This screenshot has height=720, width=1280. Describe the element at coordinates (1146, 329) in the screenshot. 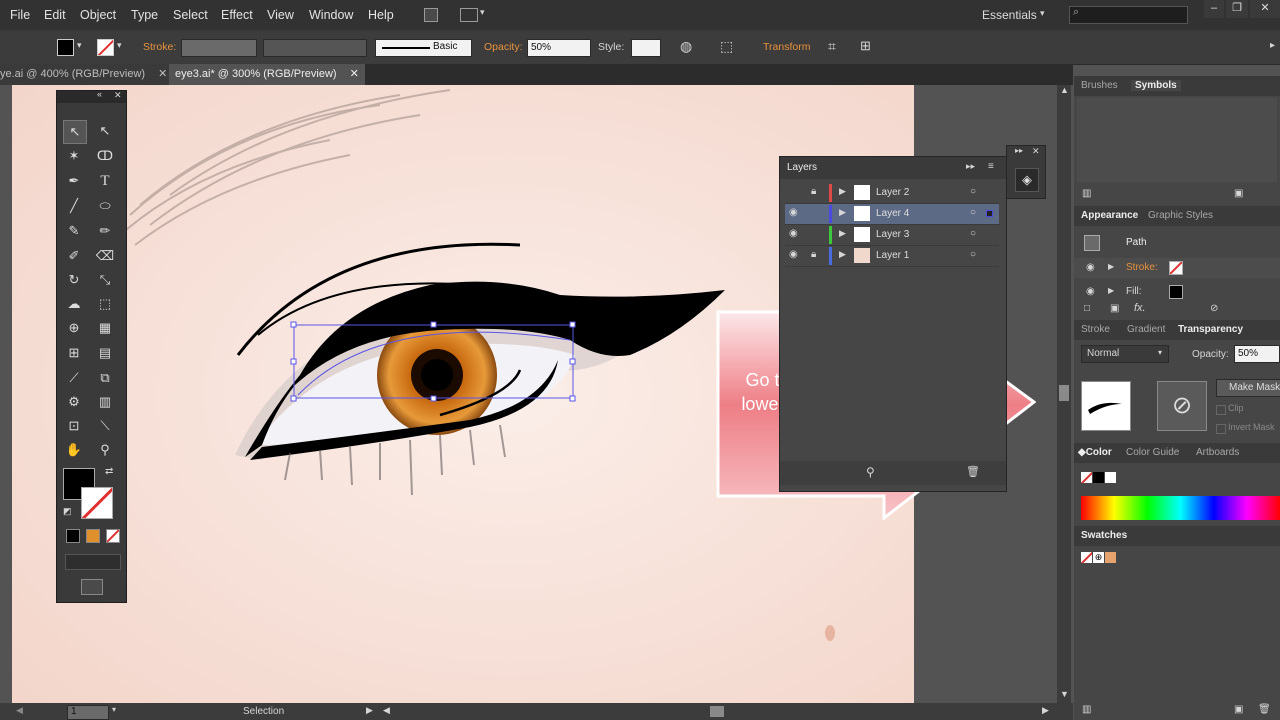

I see `tab-gradient: Gradient` at that location.